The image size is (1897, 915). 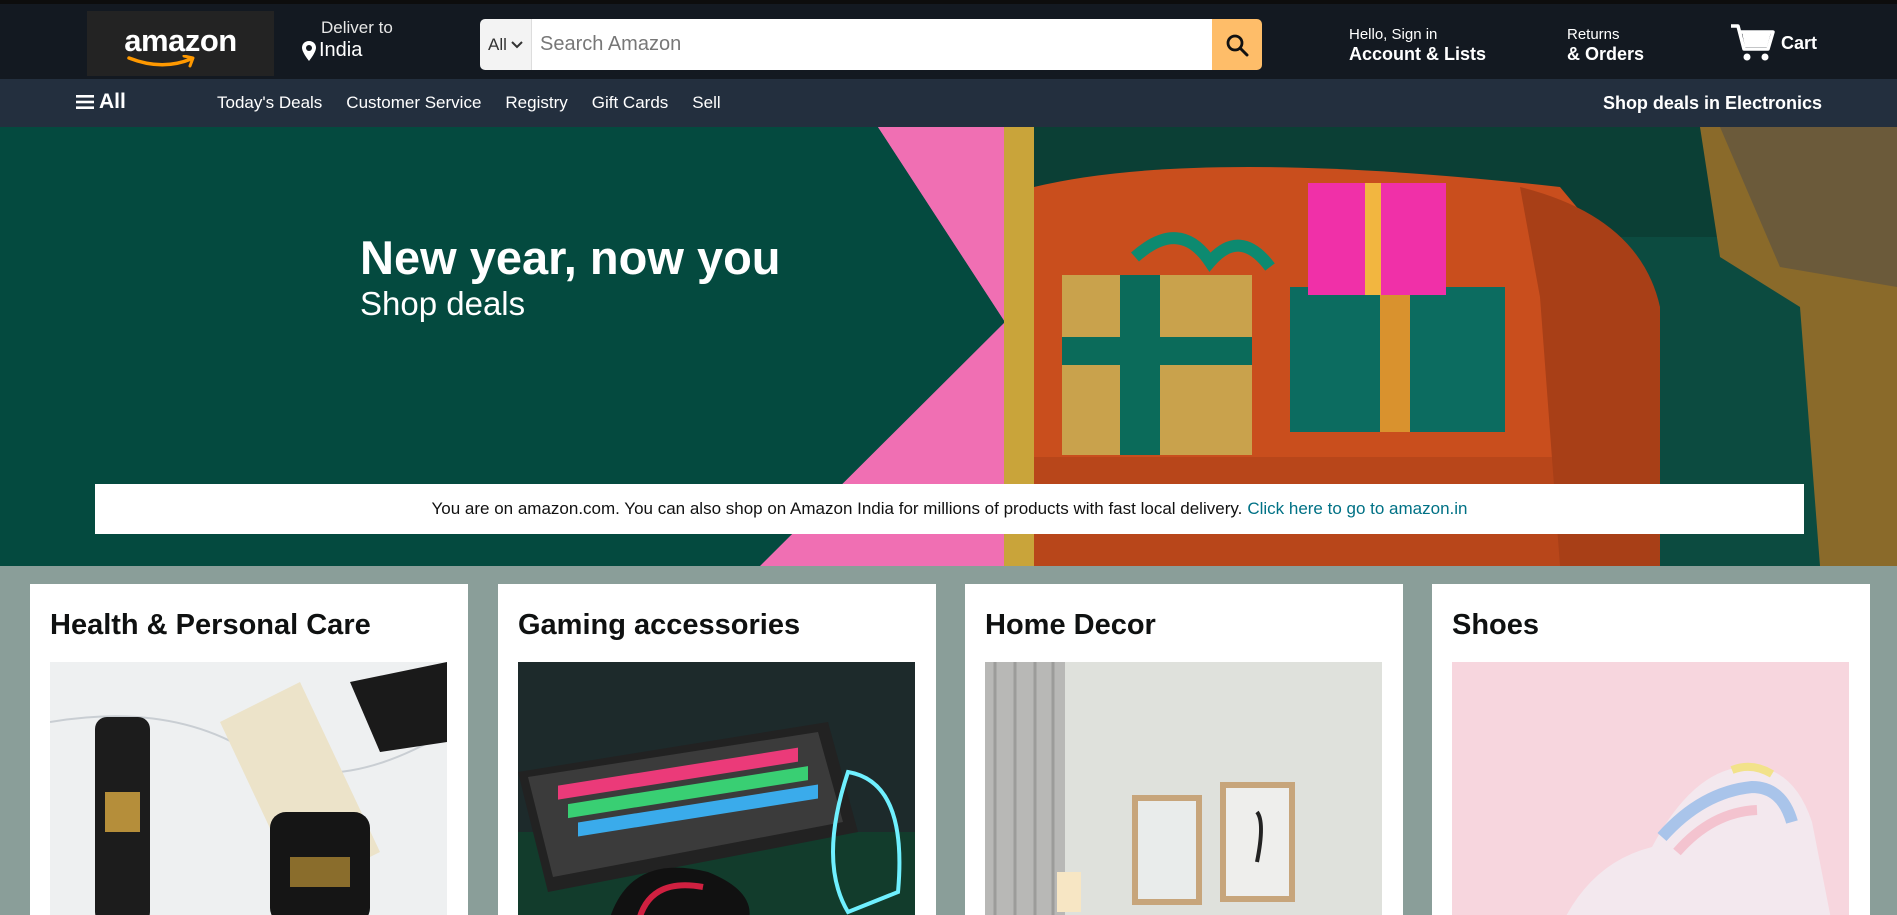 I want to click on cart-button: Cart, so click(x=1773, y=42).